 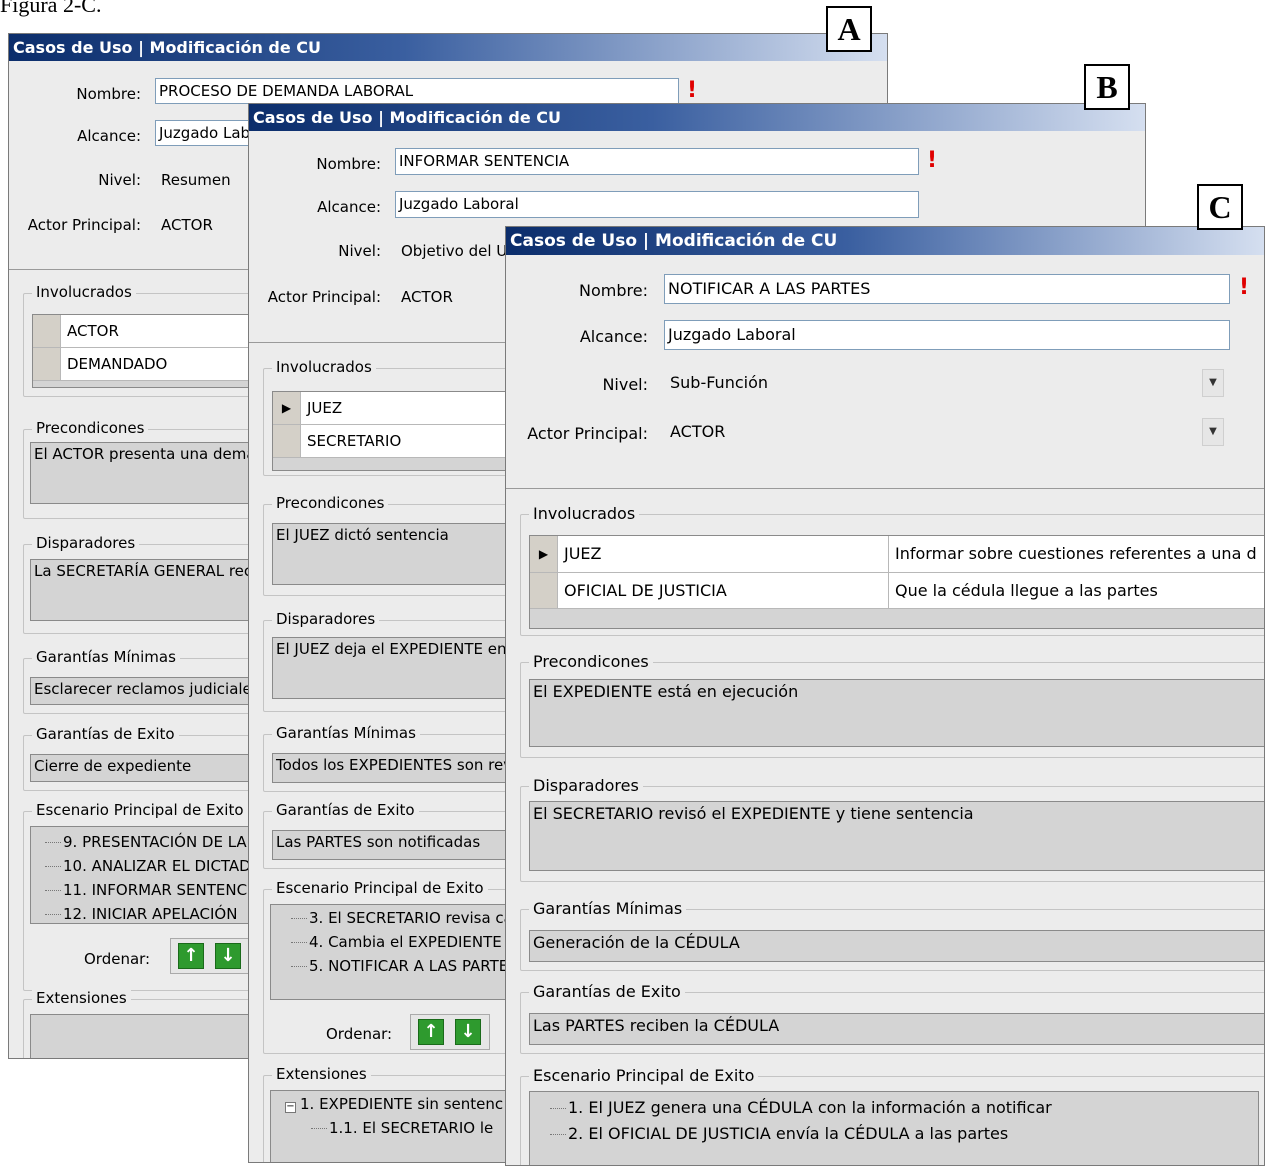 I want to click on nombre-field: INFORMAR SENTENCIA, so click(x=657, y=161).